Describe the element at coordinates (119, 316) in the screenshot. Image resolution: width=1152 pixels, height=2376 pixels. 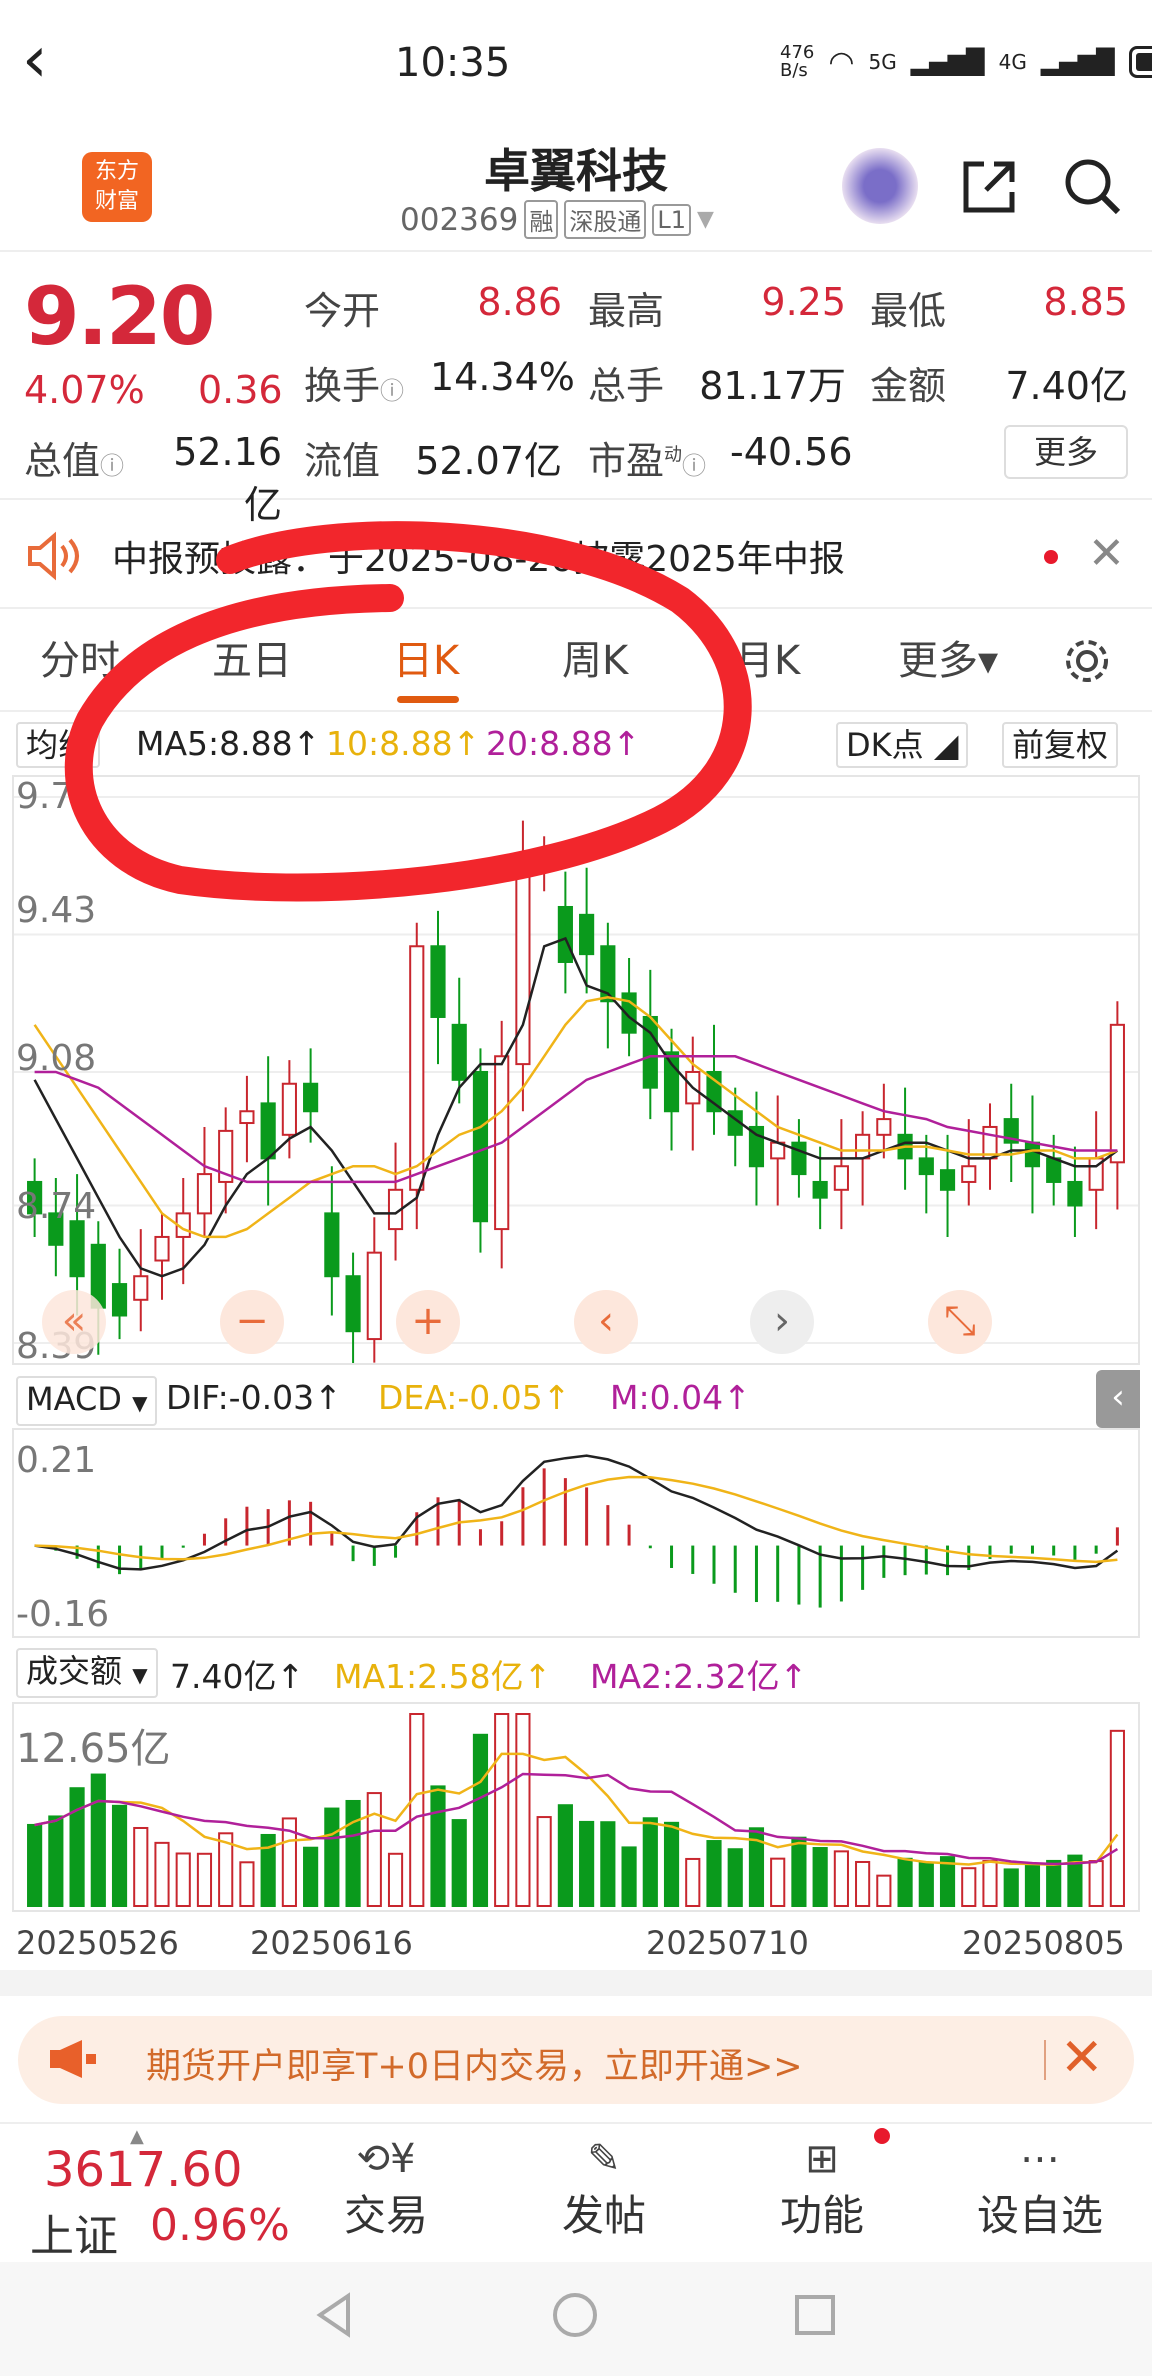
I see `last-price: 9.20` at that location.